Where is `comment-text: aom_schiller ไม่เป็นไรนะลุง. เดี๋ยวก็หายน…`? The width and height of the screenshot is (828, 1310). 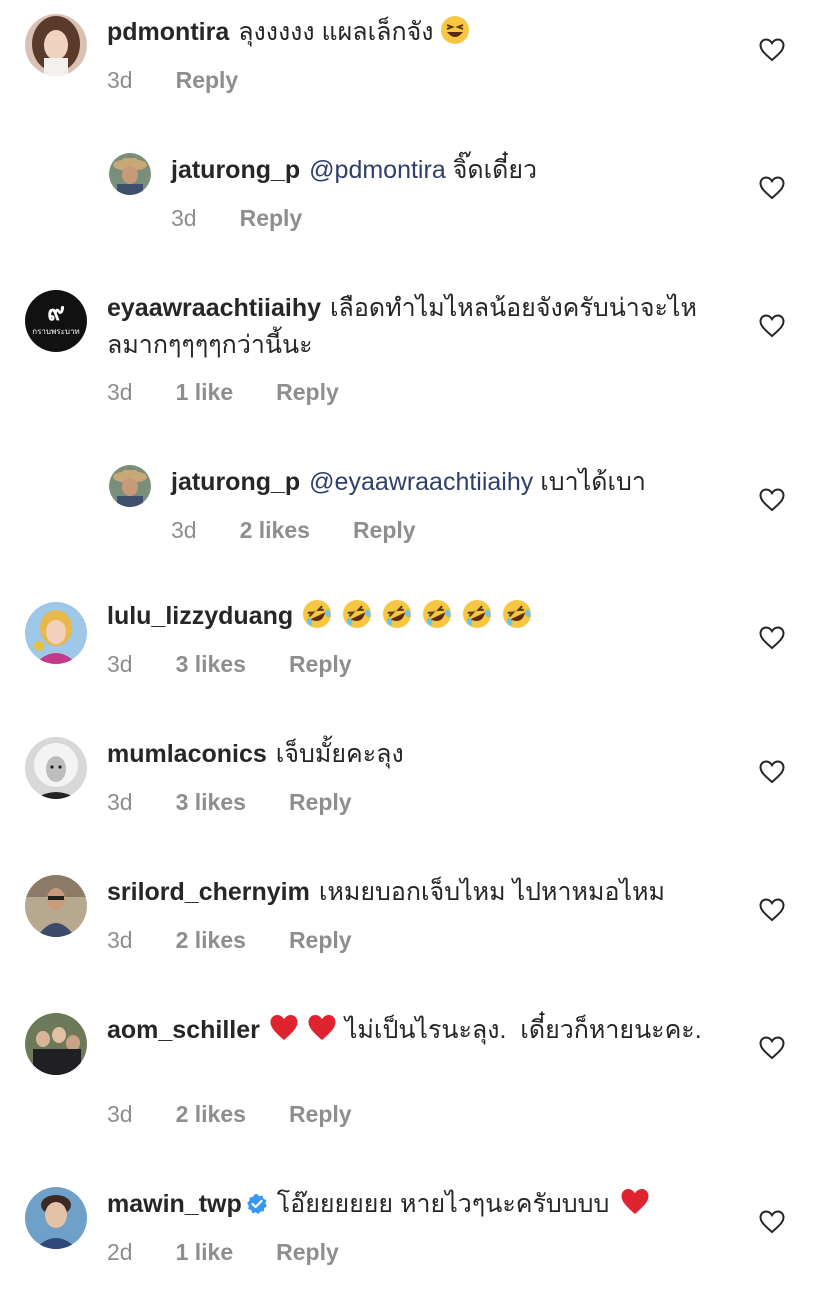 comment-text: aom_schiller ไม่เป็นไรนะลุง. เดี๋ยวก็หายน… is located at coordinates (417, 1030).